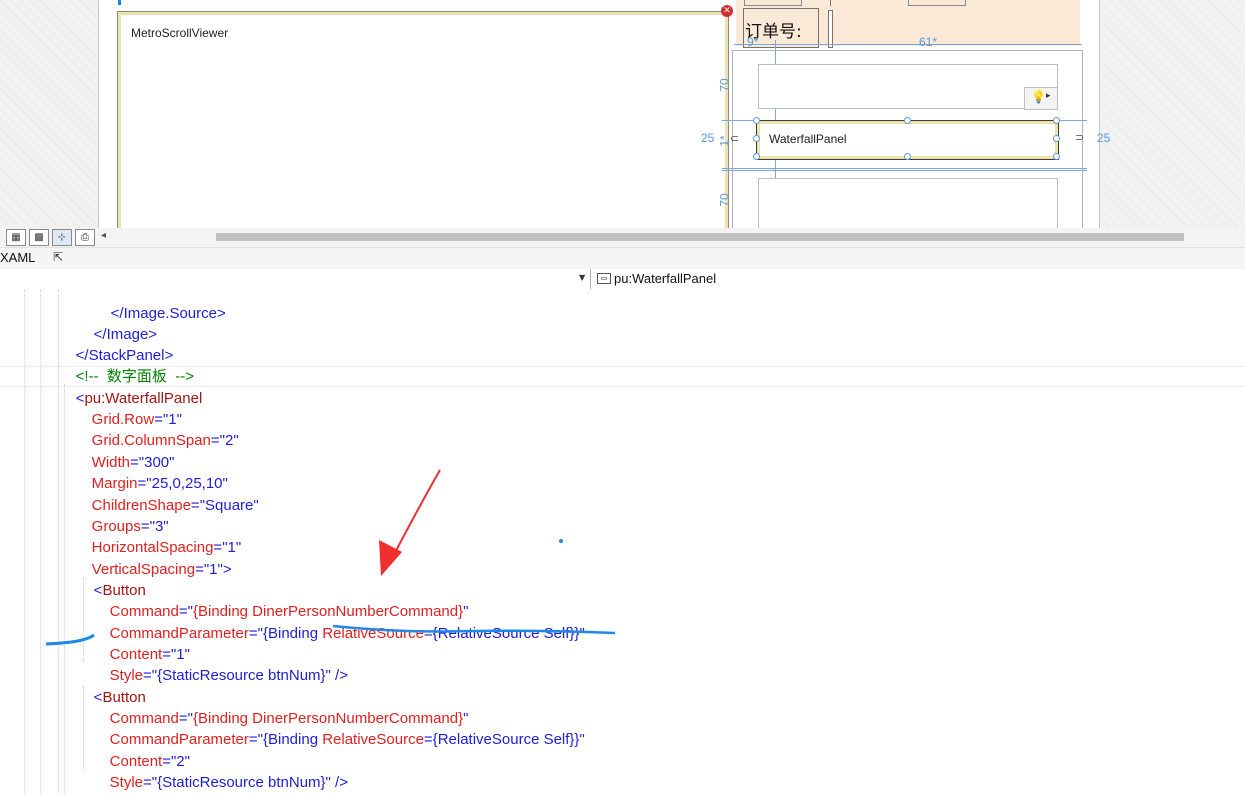  I want to click on snap-gridlines-button: ⊹, so click(62, 237).